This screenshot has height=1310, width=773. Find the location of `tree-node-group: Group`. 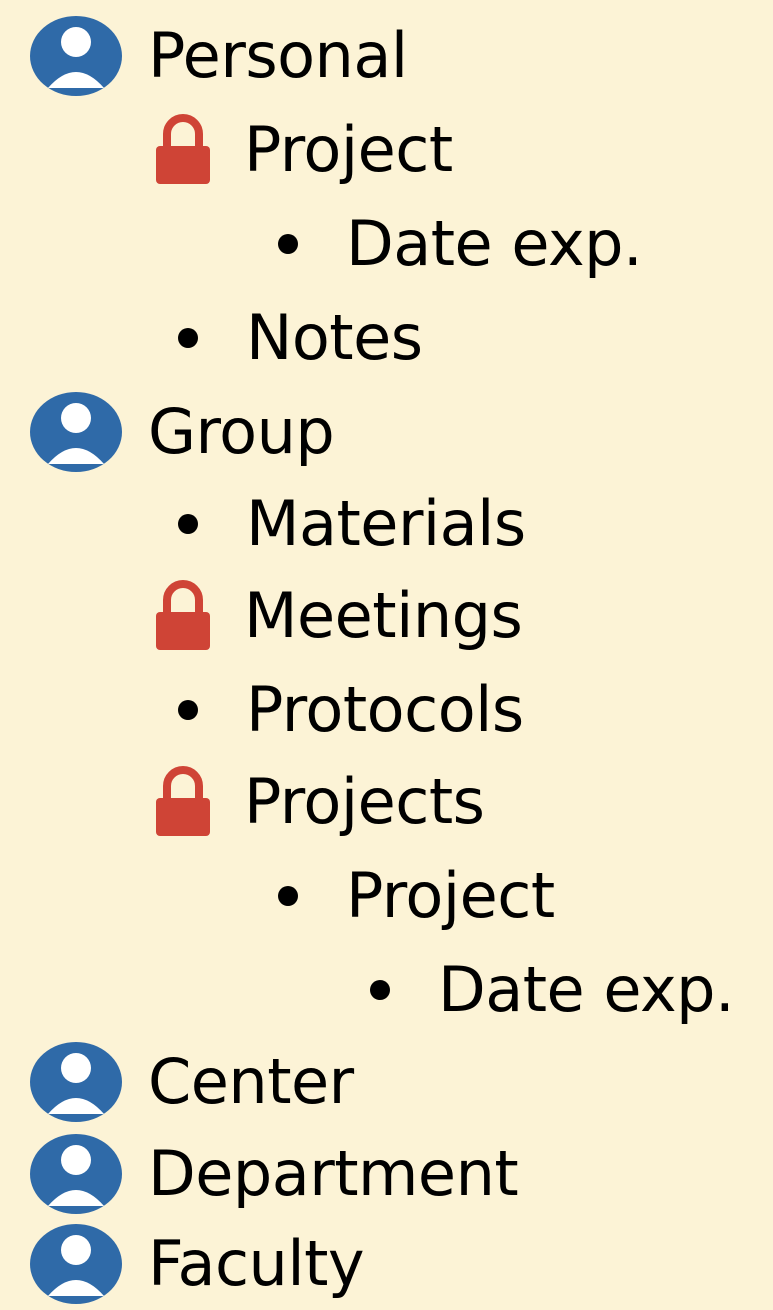

tree-node-group: Group is located at coordinates (180, 432).